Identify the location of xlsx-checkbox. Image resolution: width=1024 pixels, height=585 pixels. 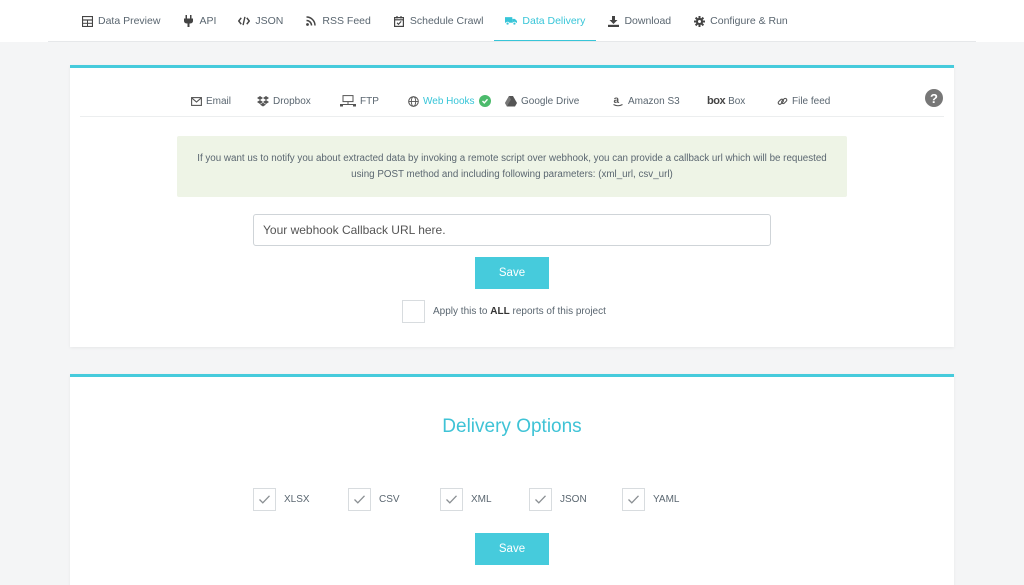
(264, 499).